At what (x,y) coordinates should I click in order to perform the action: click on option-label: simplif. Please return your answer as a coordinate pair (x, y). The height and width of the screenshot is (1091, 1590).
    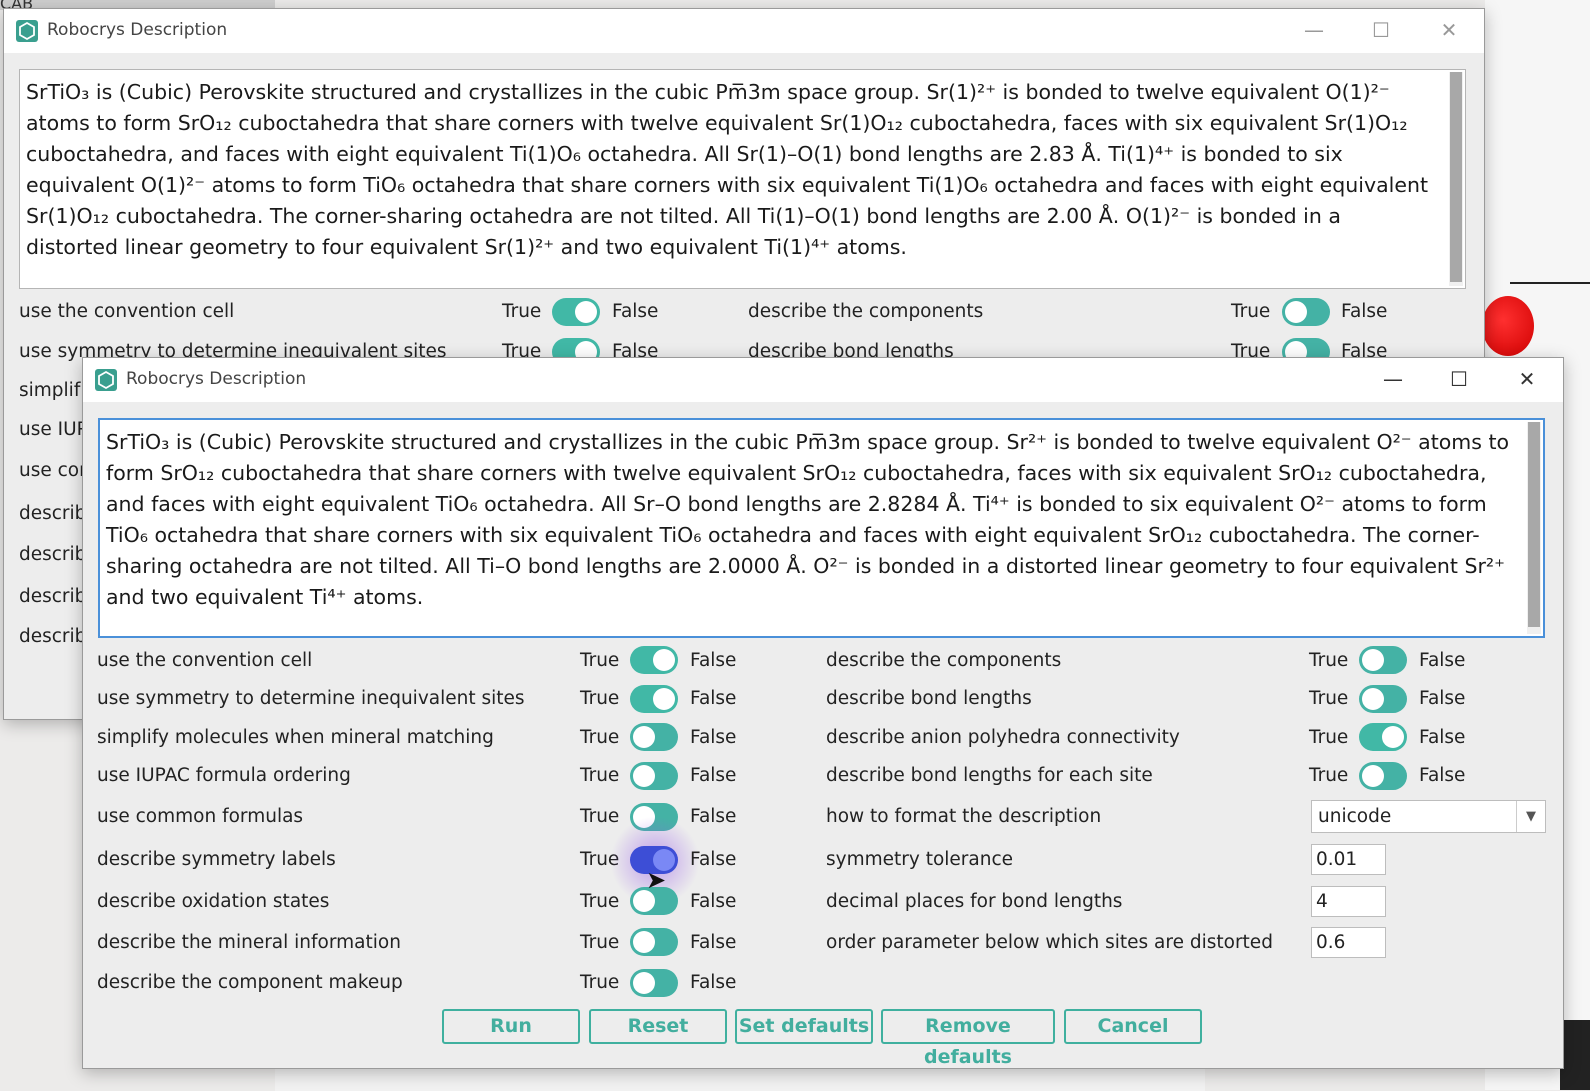
    Looking at the image, I should click on (50, 390).